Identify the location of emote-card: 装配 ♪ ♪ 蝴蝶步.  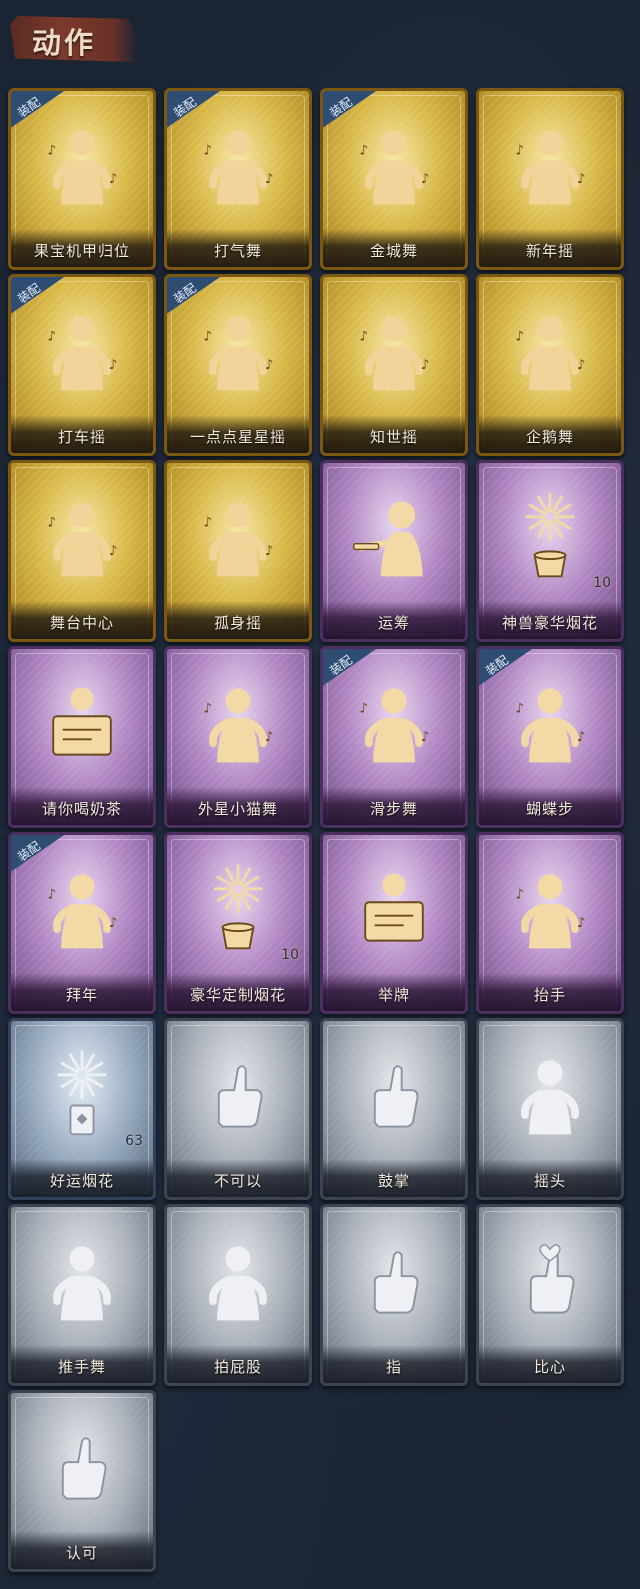
(550, 737).